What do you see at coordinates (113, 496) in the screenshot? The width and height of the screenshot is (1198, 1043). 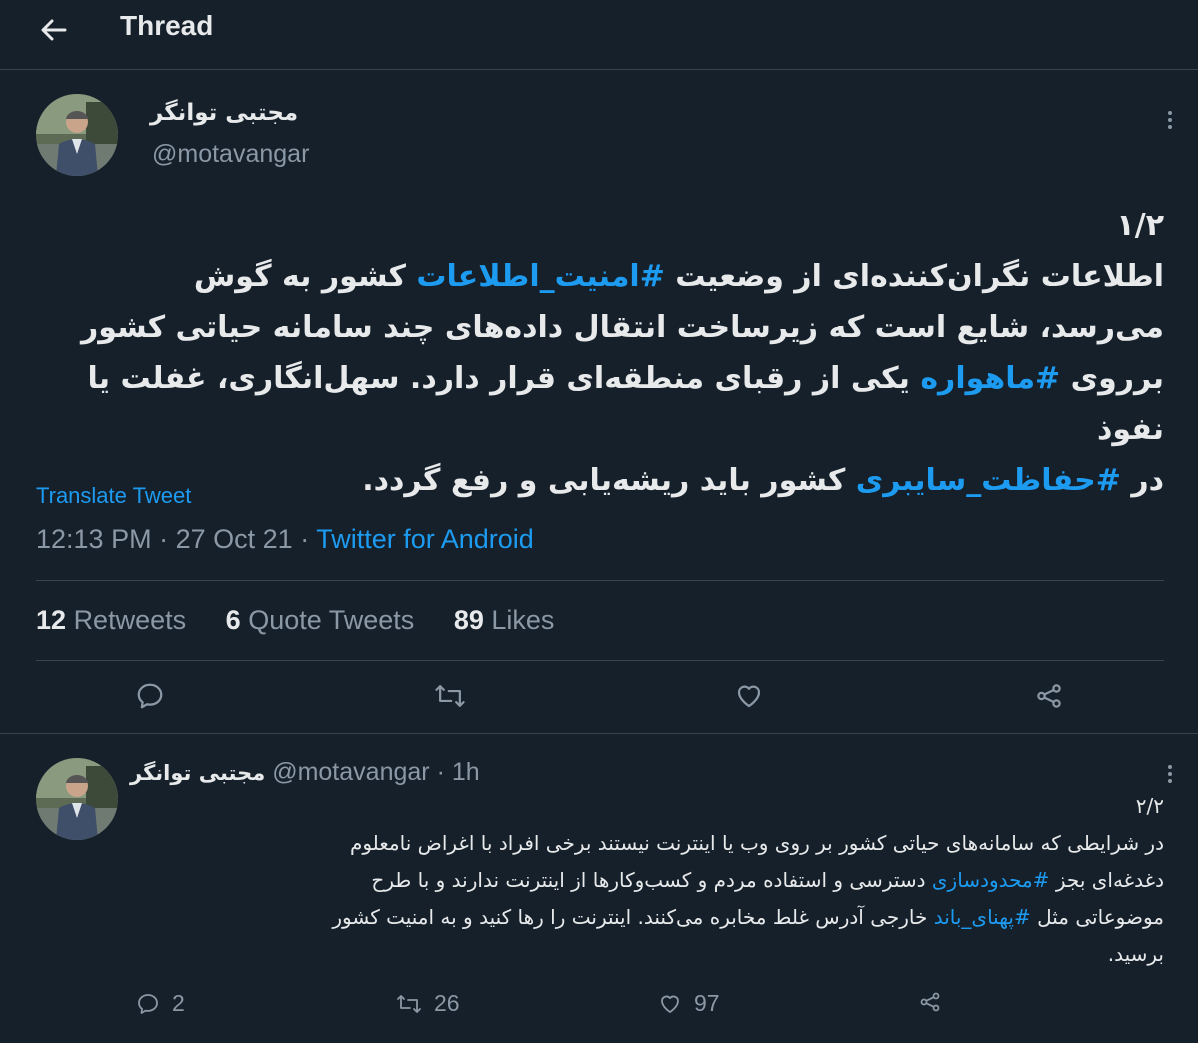 I see `translate-tweet-link: Translate Tweet` at bounding box center [113, 496].